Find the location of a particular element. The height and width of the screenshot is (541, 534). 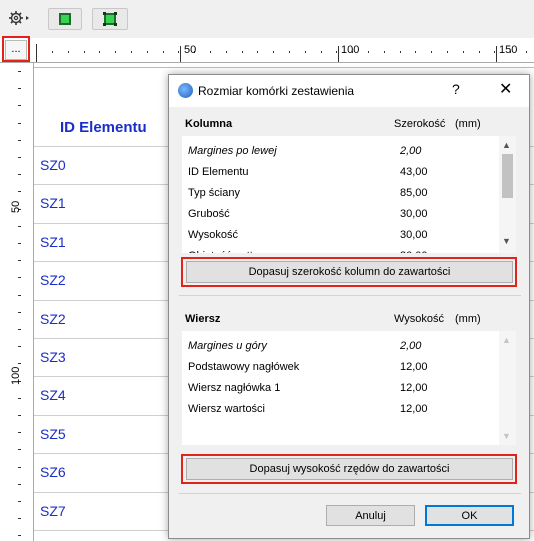

settings-button is located at coordinates (20, 19).